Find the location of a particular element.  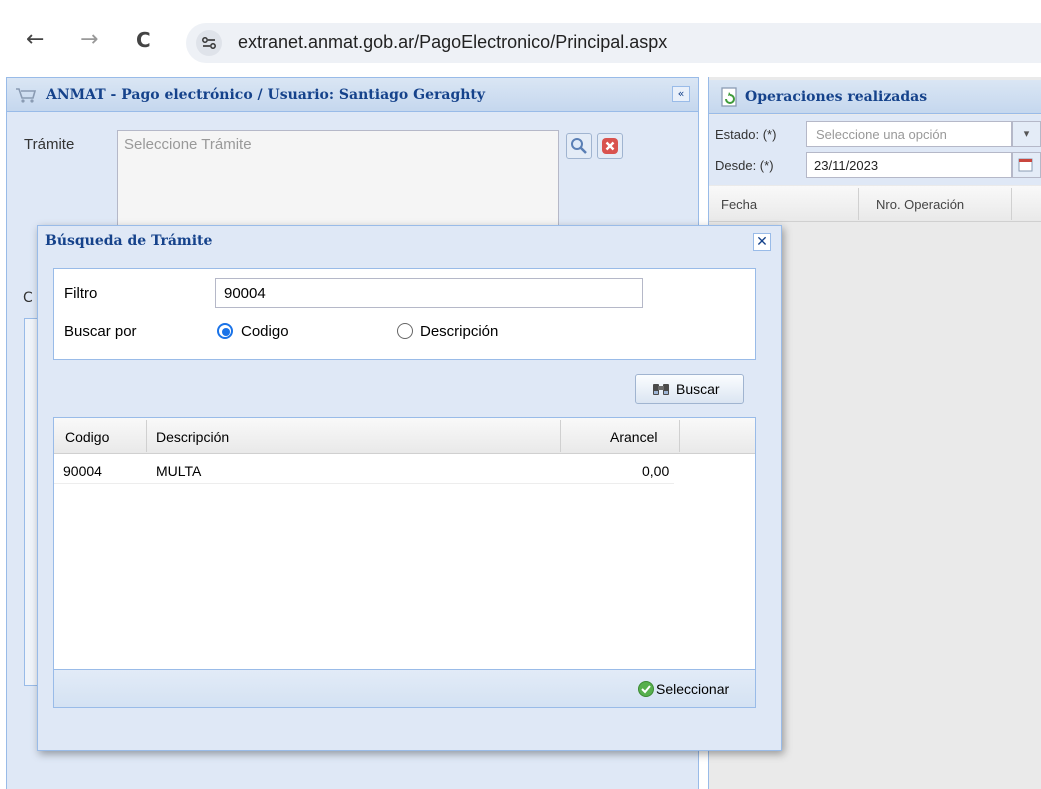

cell-codigo: 90004 is located at coordinates (82, 471).